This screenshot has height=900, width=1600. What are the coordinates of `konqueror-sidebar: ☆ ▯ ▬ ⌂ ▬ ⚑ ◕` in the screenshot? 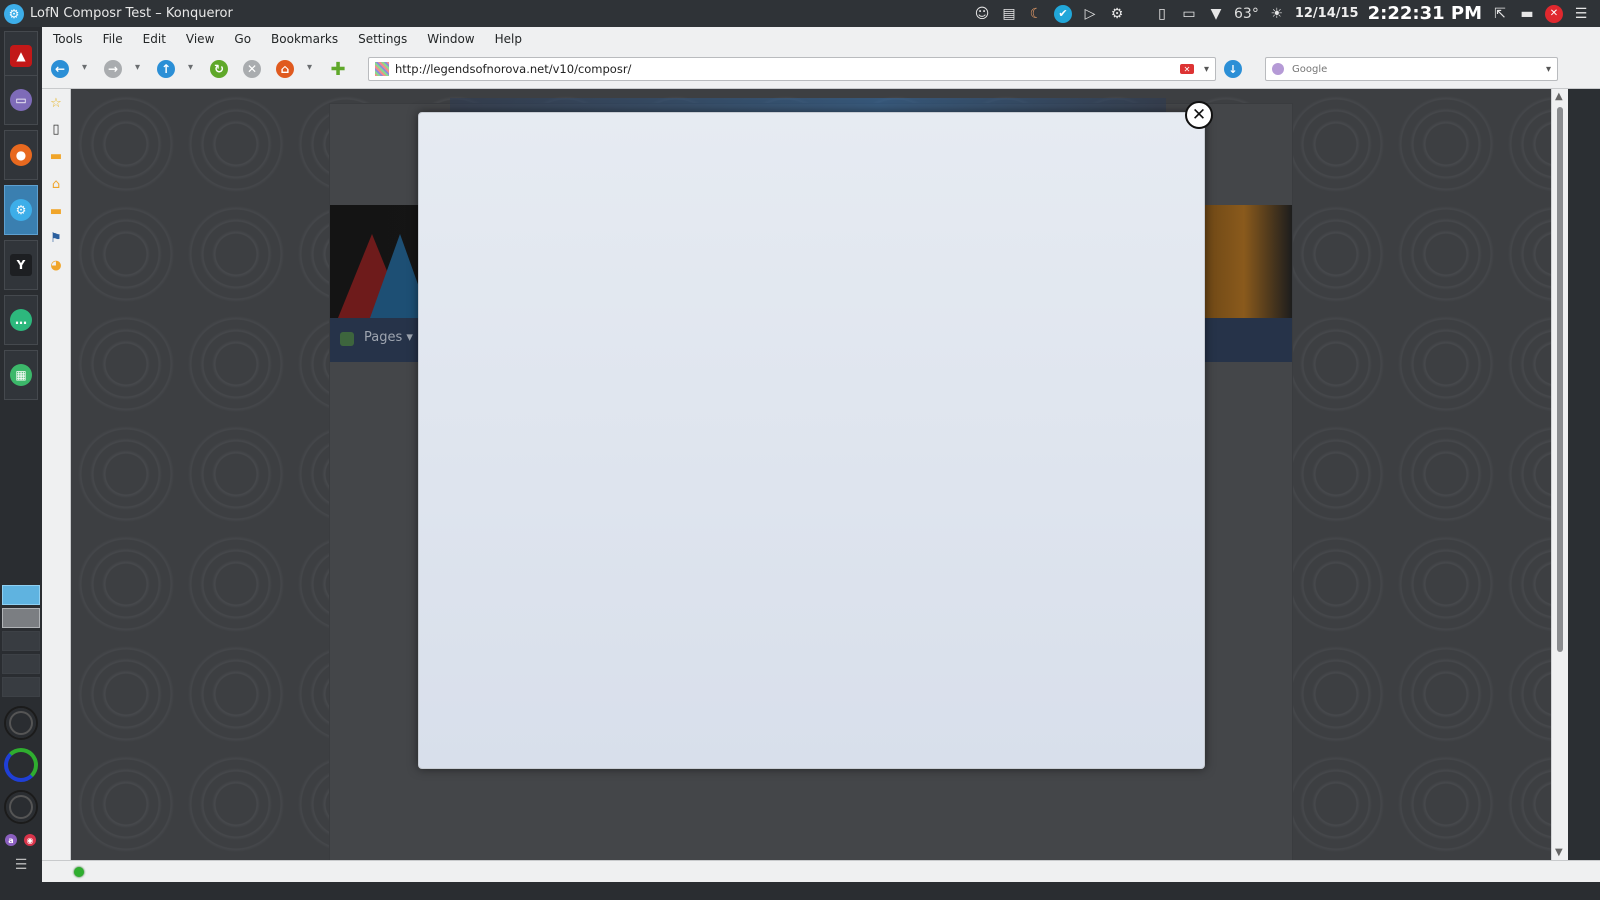 It's located at (56, 484).